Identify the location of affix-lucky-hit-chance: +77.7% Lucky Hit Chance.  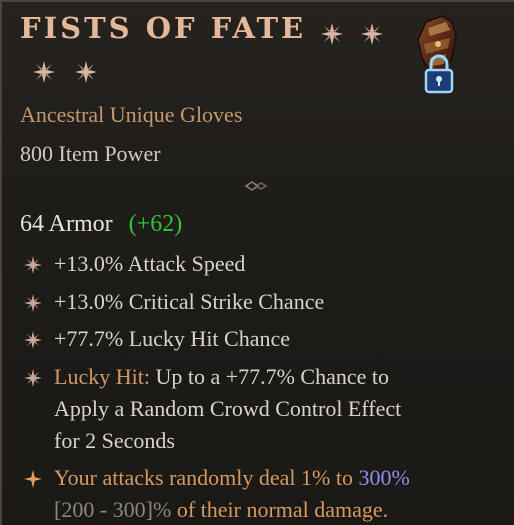
(255, 339).